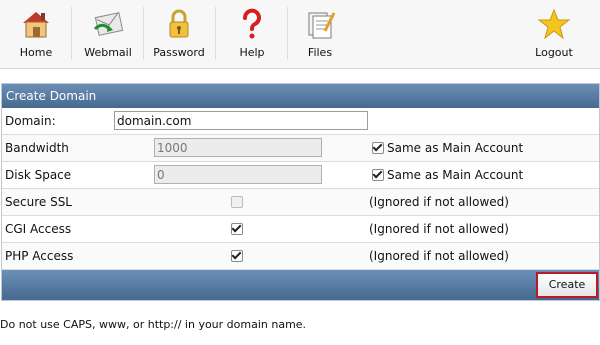  What do you see at coordinates (237, 229) in the screenshot?
I see `cgi-access-checkbox` at bounding box center [237, 229].